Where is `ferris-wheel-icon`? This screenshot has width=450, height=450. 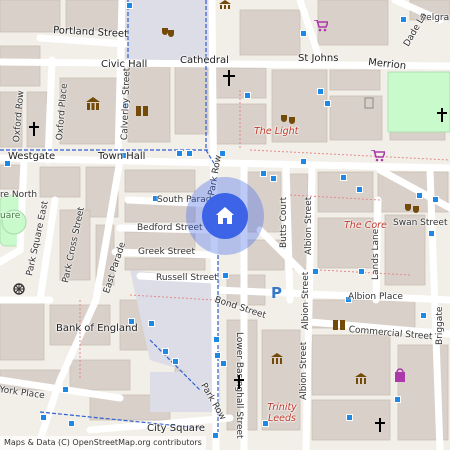 ferris-wheel-icon is located at coordinates (19, 289).